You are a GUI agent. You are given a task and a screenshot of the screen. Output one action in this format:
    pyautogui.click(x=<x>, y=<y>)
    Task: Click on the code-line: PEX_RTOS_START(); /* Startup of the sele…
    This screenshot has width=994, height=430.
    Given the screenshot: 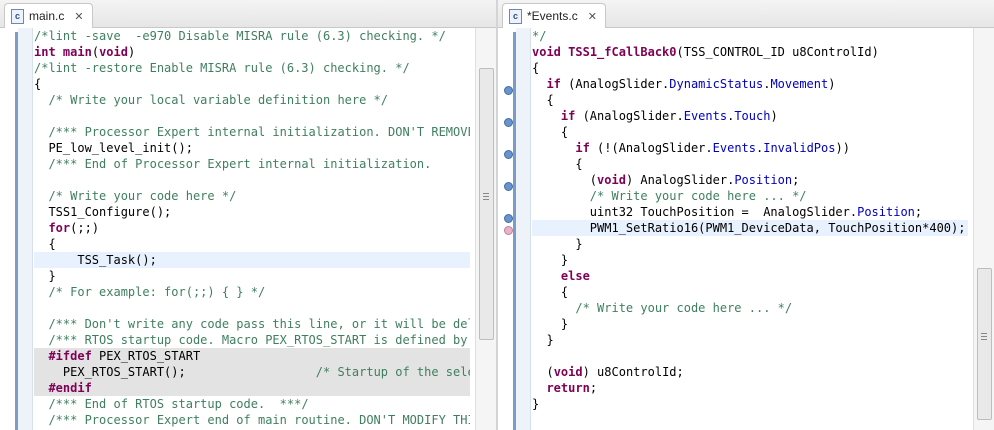 What is the action you would take?
    pyautogui.click(x=252, y=372)
    